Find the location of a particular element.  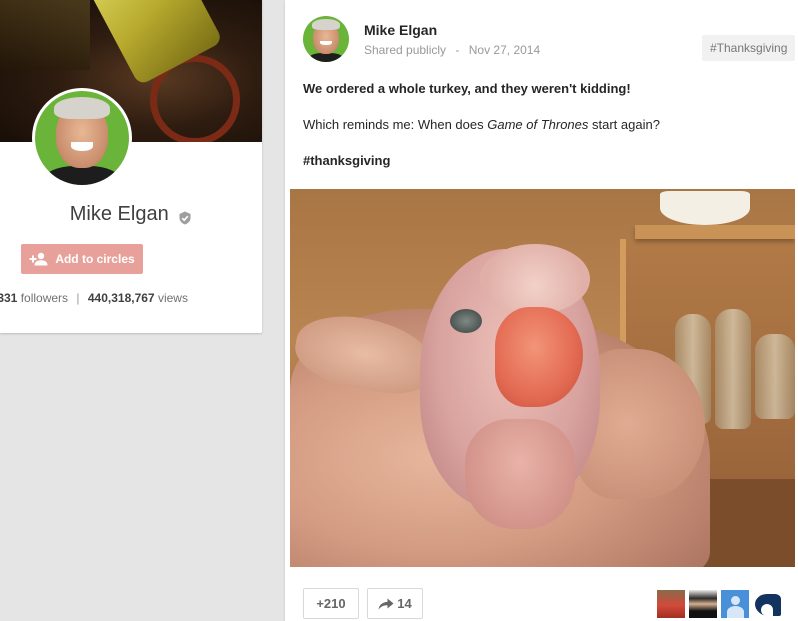

profile-avatar is located at coordinates (82, 138).